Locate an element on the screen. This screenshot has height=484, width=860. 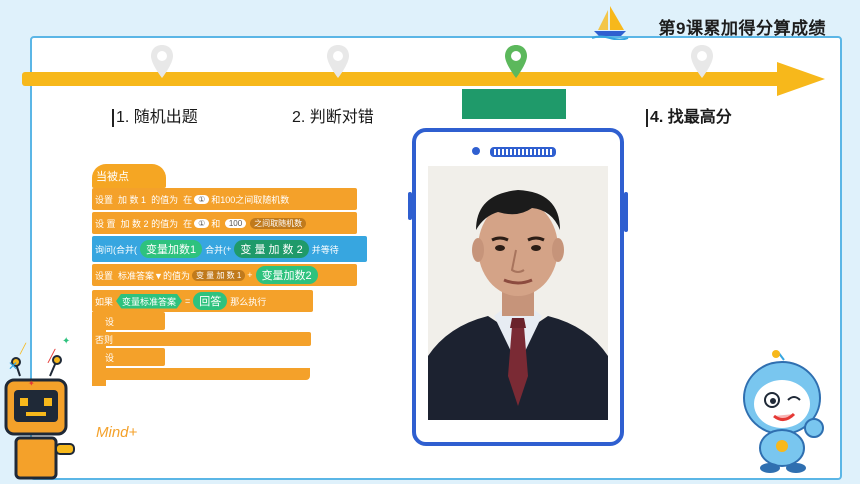
brand-label: Mind+ is located at coordinates (117, 432).